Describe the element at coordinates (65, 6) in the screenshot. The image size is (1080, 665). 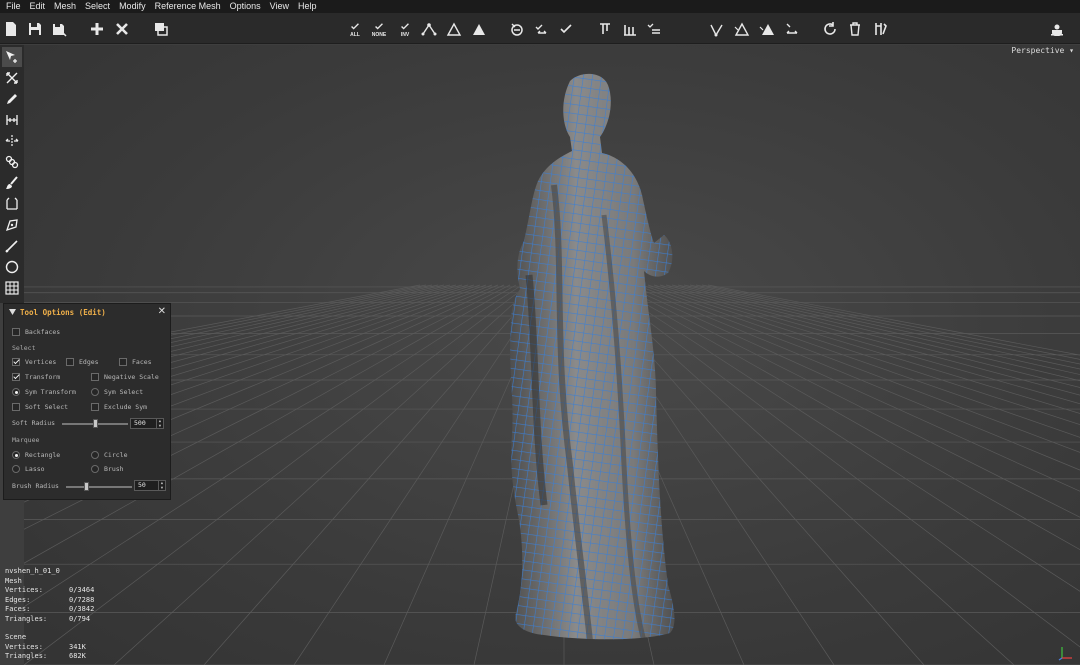
I see `menu-mesh: Mesh` at that location.